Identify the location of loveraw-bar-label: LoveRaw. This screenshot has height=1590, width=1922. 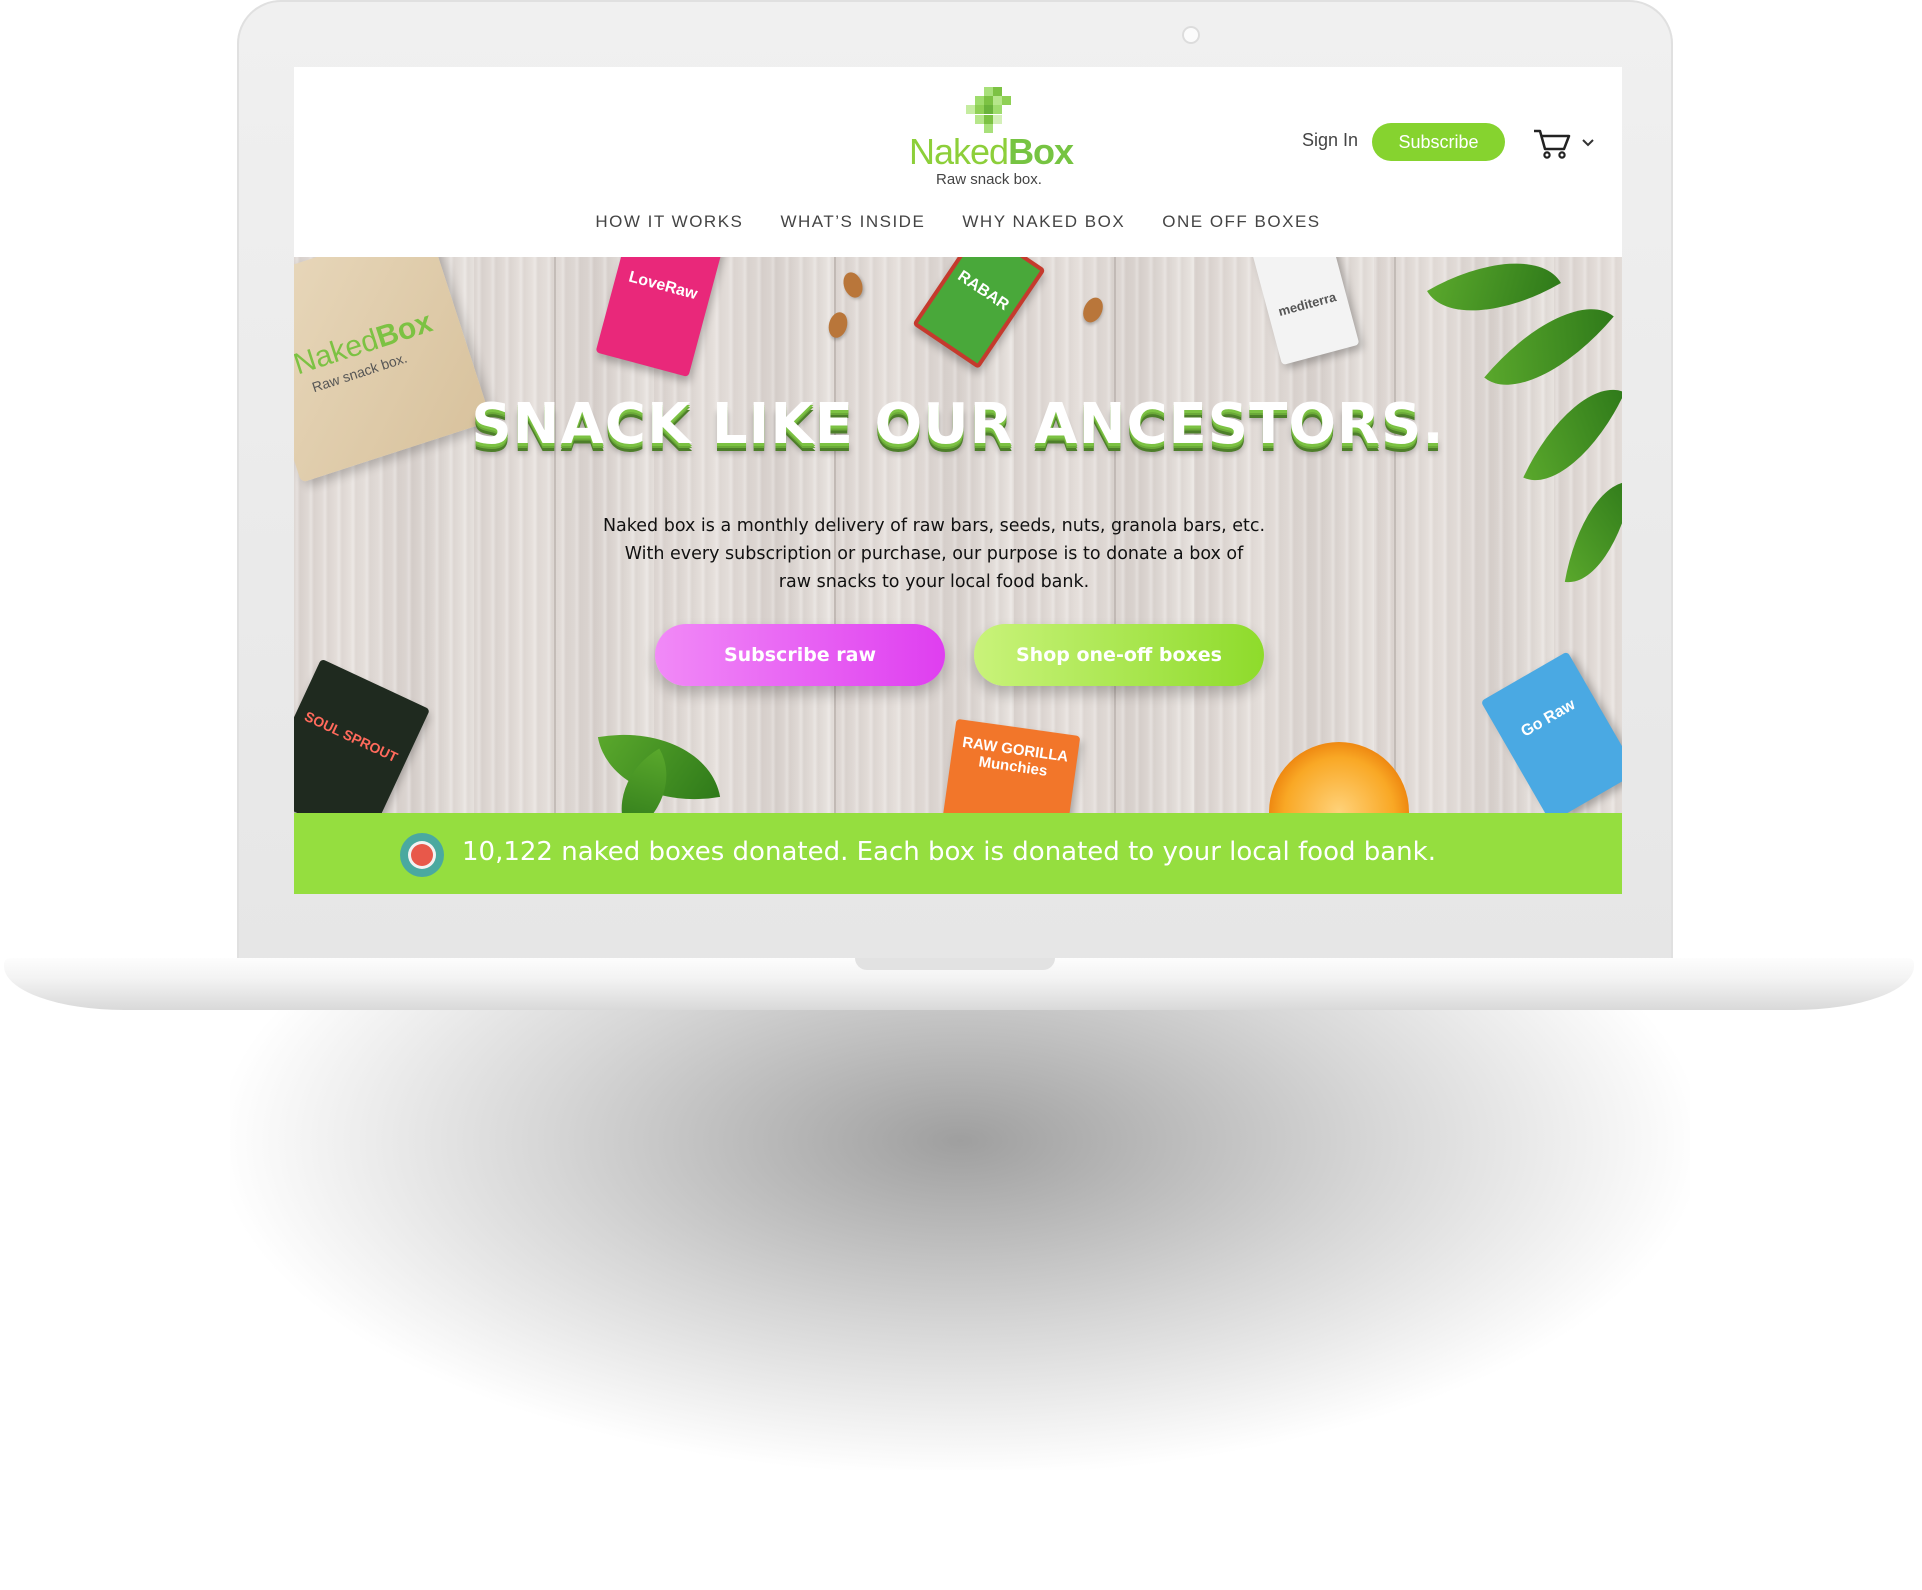
(663, 286).